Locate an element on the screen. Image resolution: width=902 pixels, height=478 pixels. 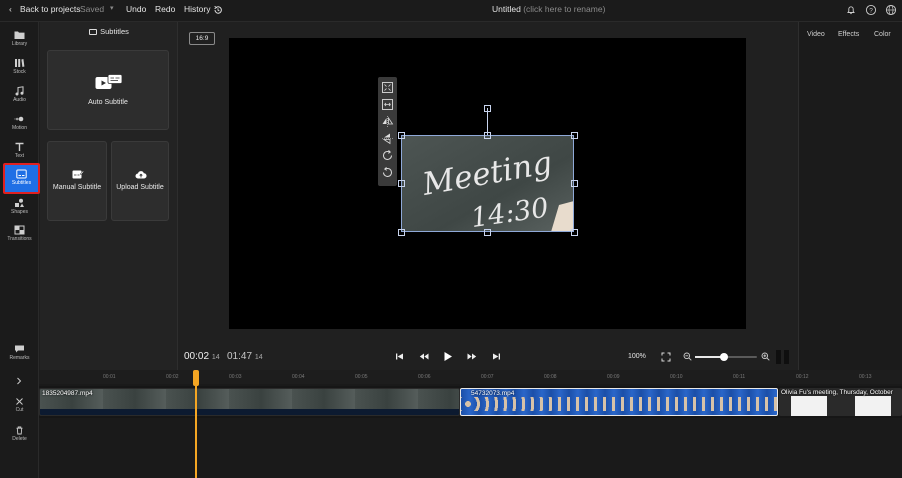
globe-icon is located at coordinates (891, 10).